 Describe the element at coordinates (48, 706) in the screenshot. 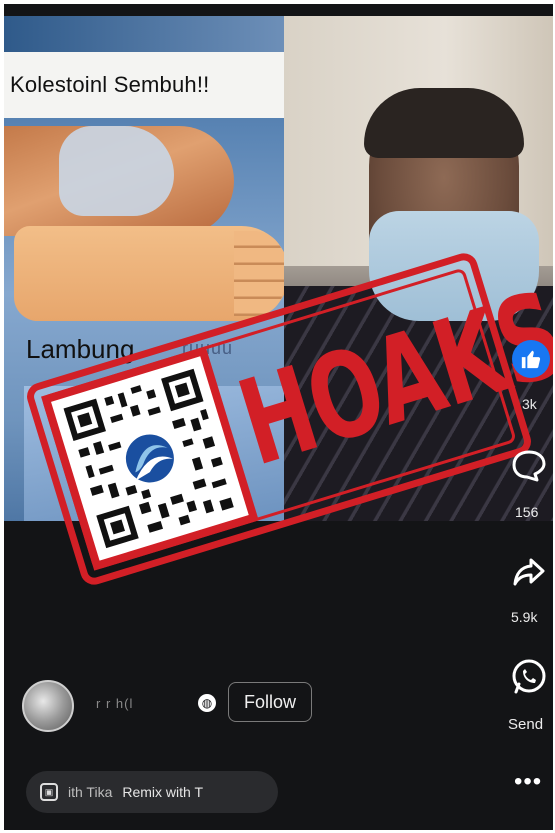

I see `avatar` at that location.